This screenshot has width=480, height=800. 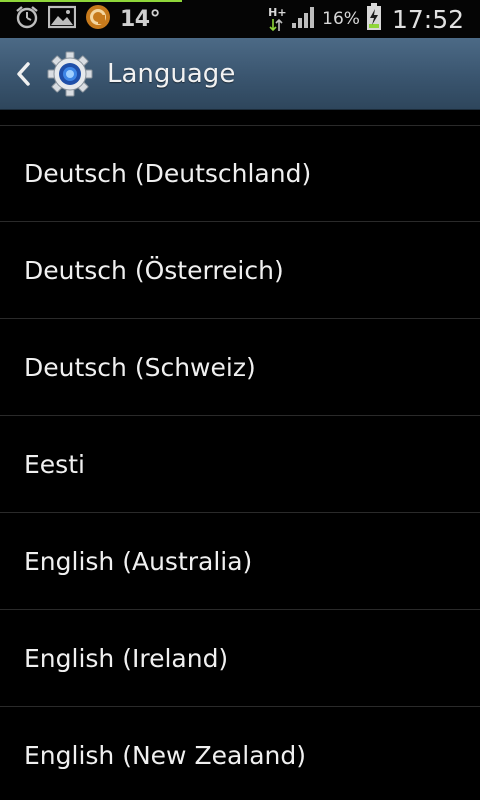 I want to click on battery-percent-text: 16%, so click(x=341, y=19).